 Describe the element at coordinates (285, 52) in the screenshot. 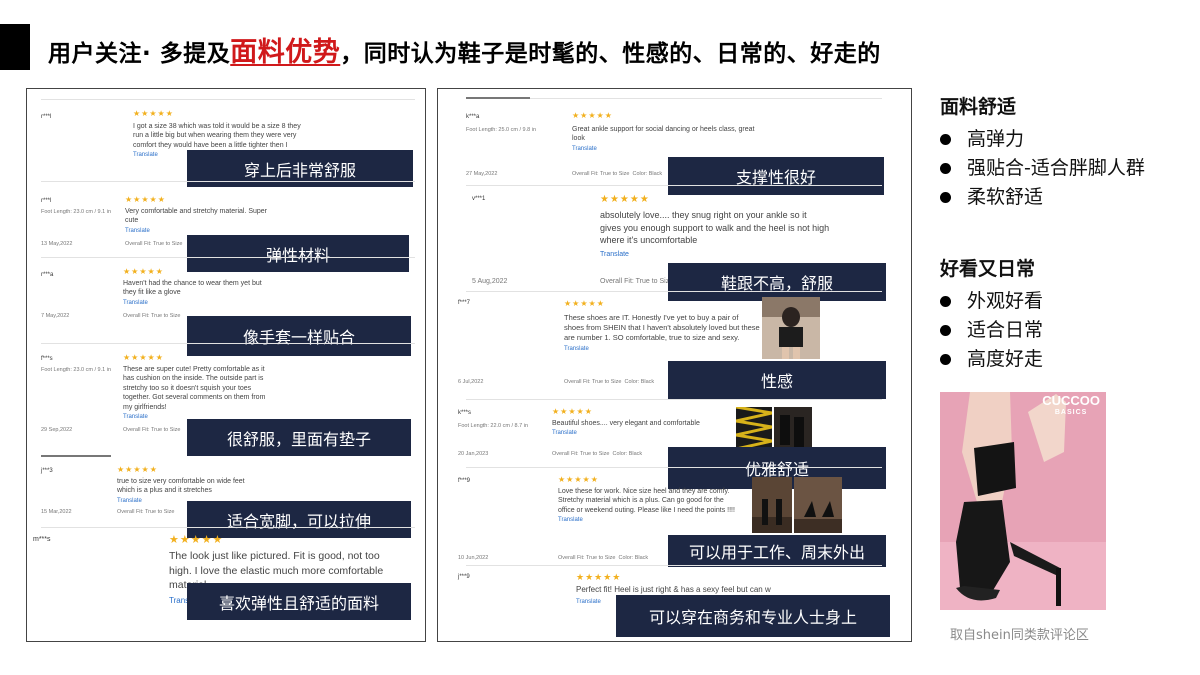

I see `title-highlight: 面料优势` at that location.